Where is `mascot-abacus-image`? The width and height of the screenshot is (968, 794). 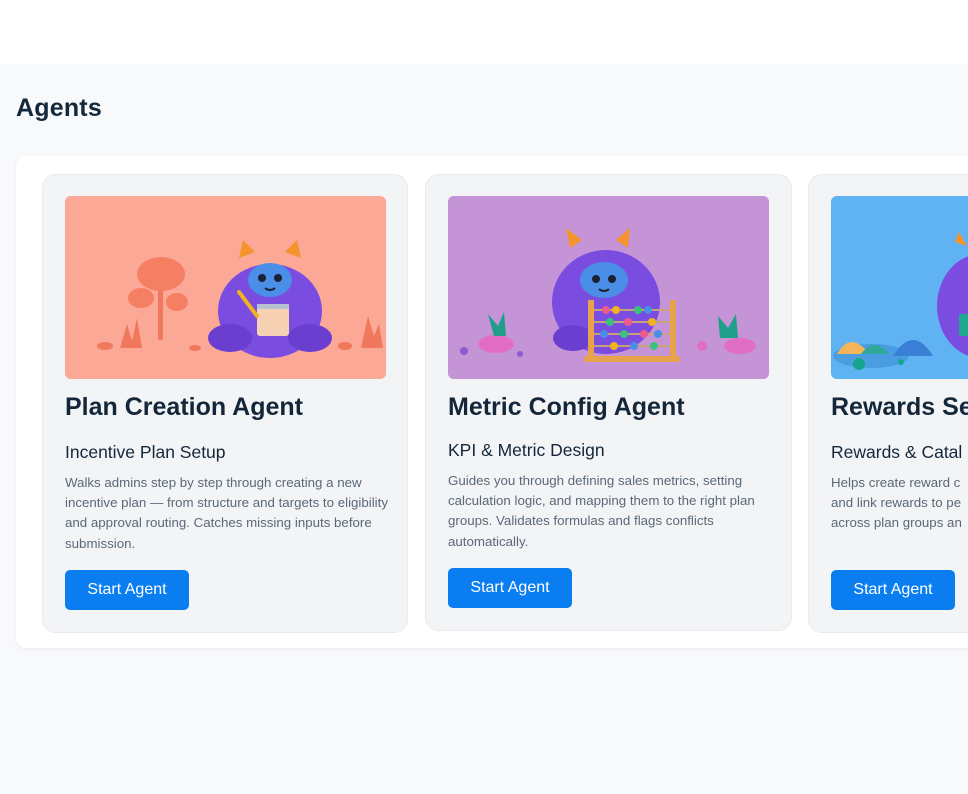
mascot-abacus-image is located at coordinates (608, 287).